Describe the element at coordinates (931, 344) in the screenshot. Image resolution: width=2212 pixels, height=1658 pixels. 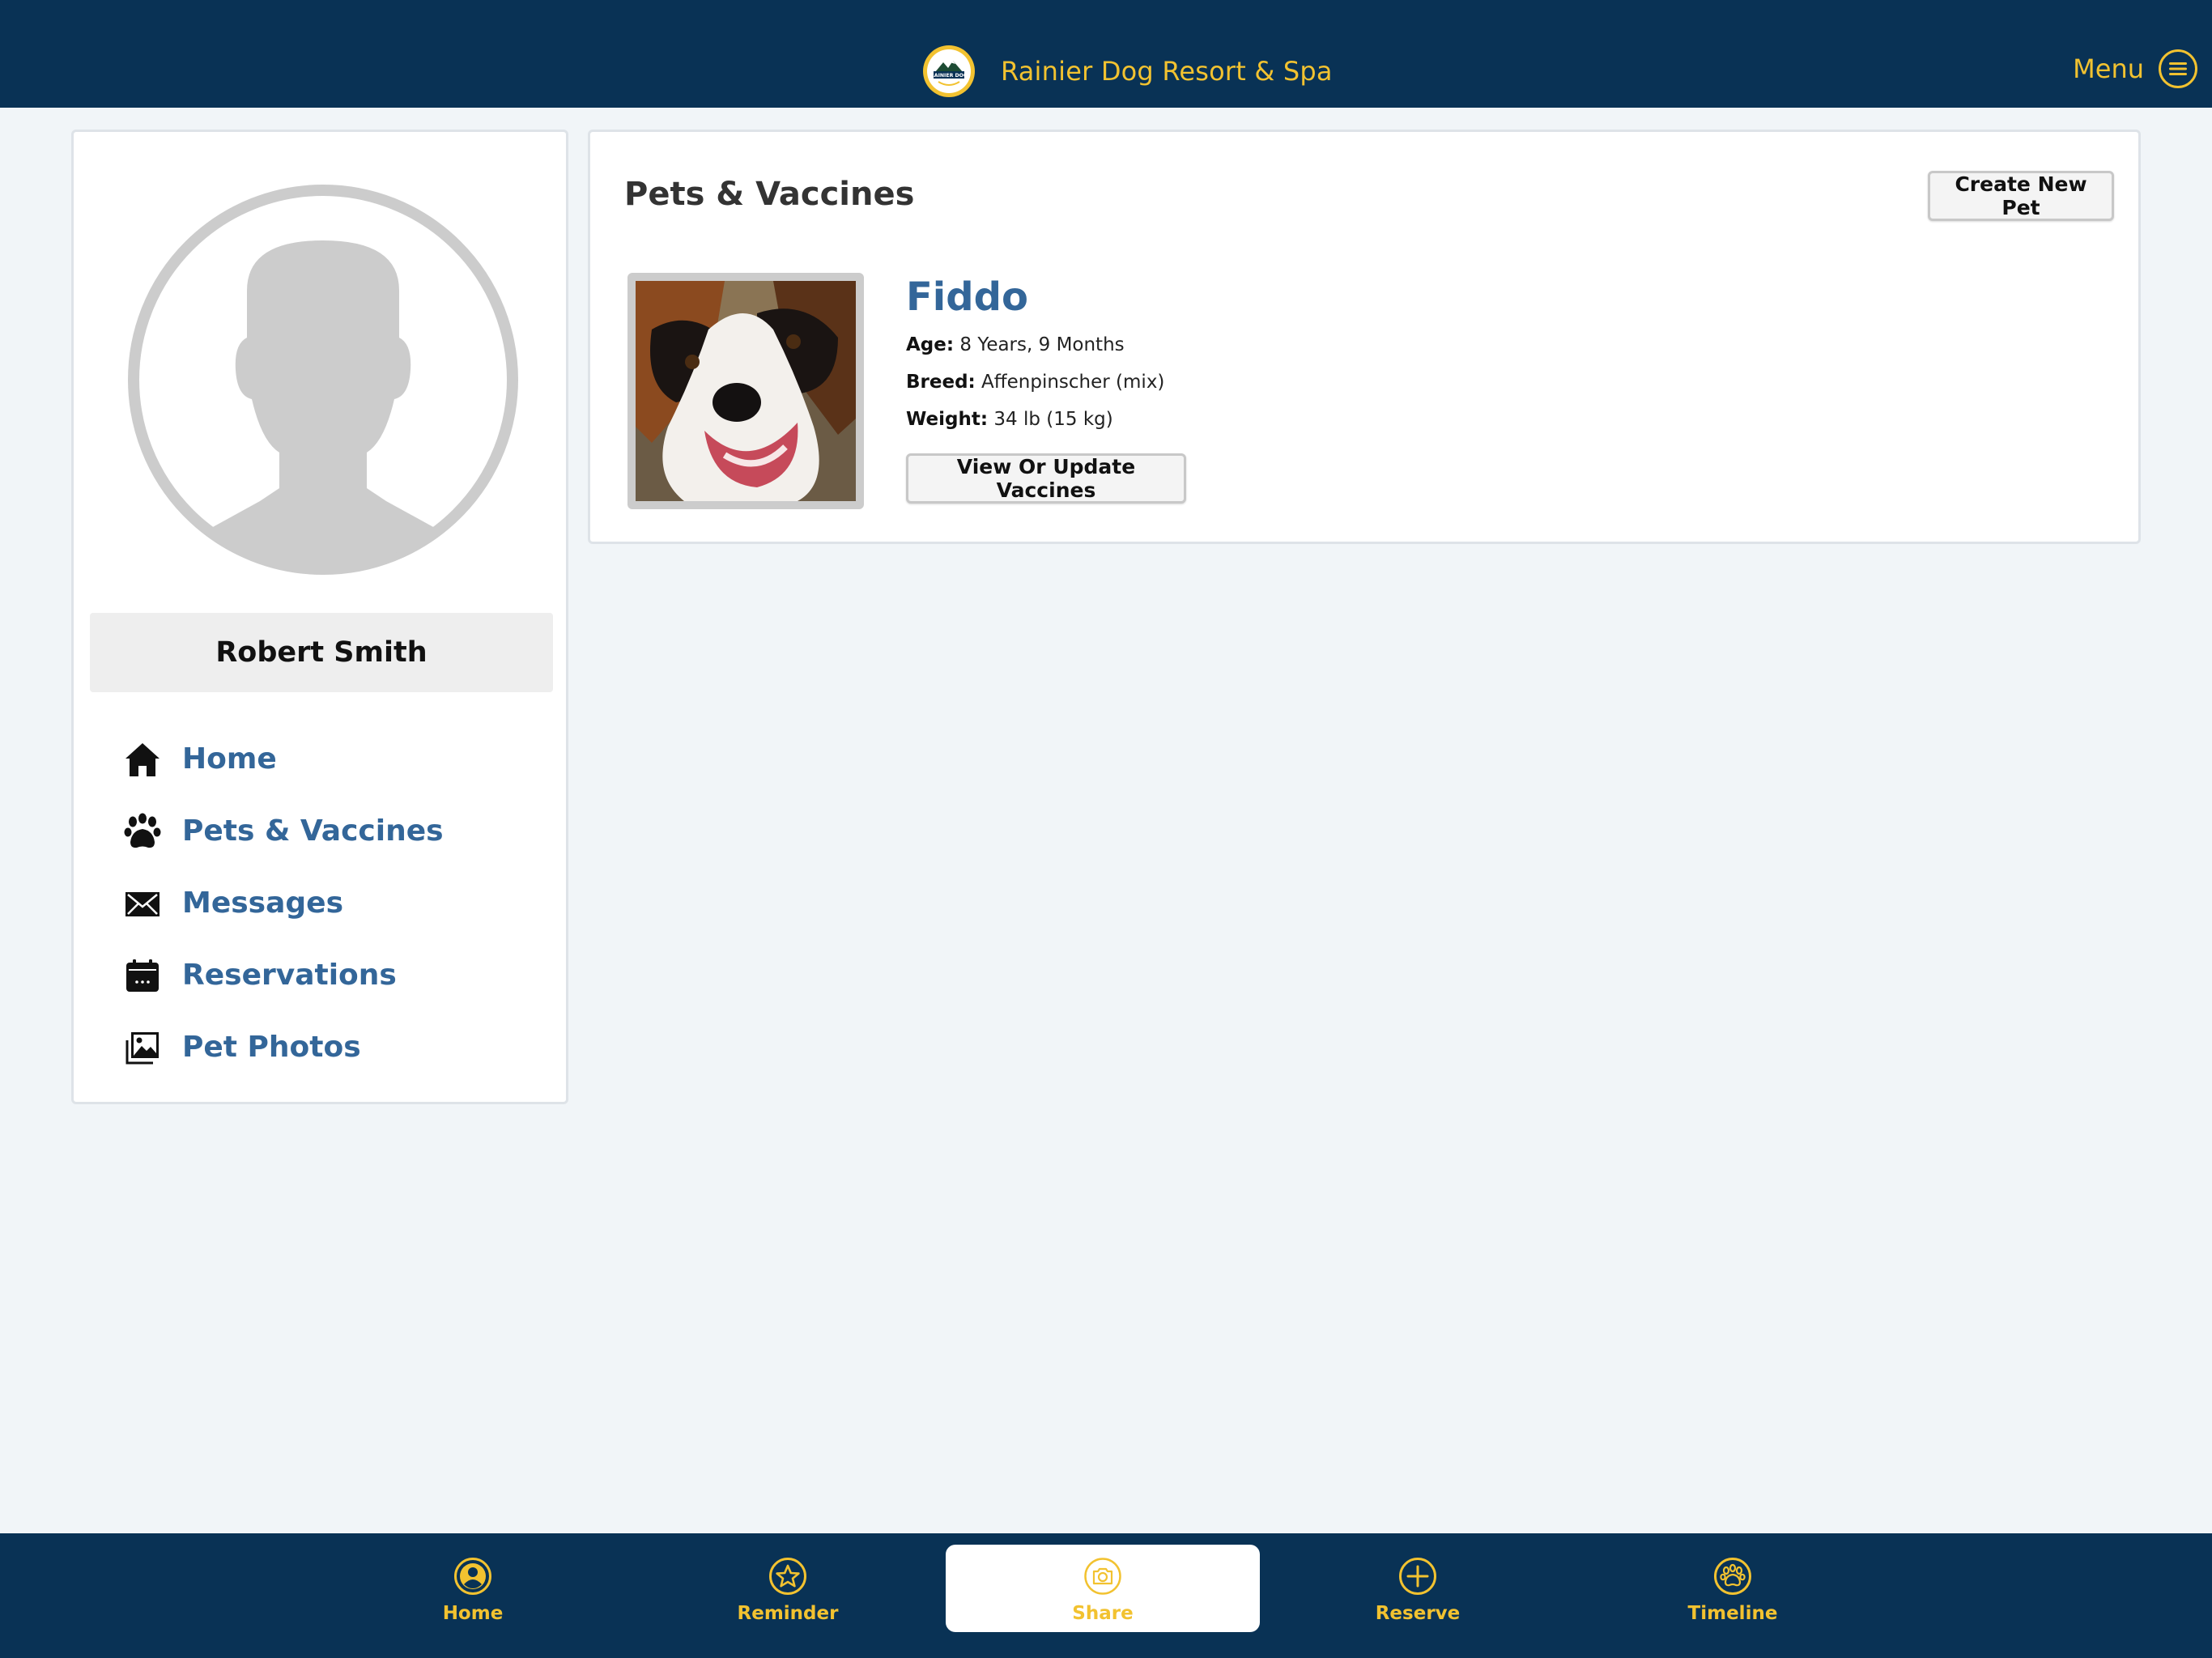
I see `pet-age-label: Age:` at that location.